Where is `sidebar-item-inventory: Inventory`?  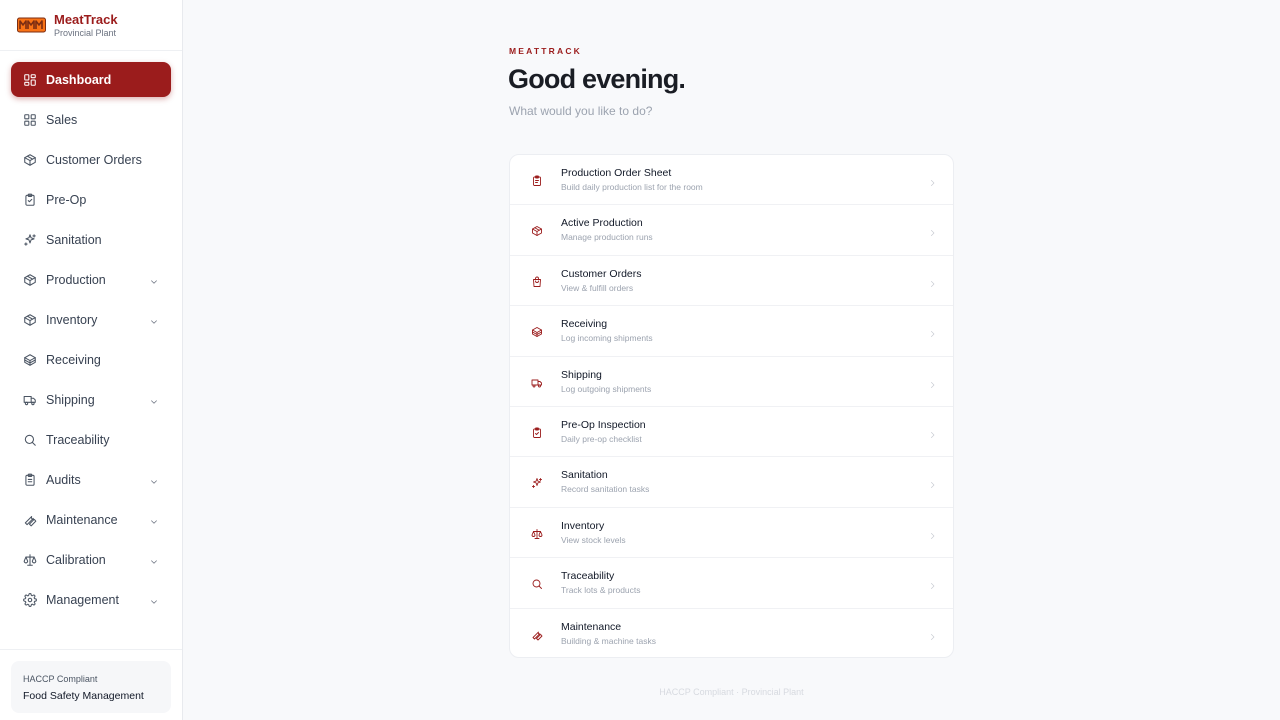 sidebar-item-inventory: Inventory is located at coordinates (91, 319).